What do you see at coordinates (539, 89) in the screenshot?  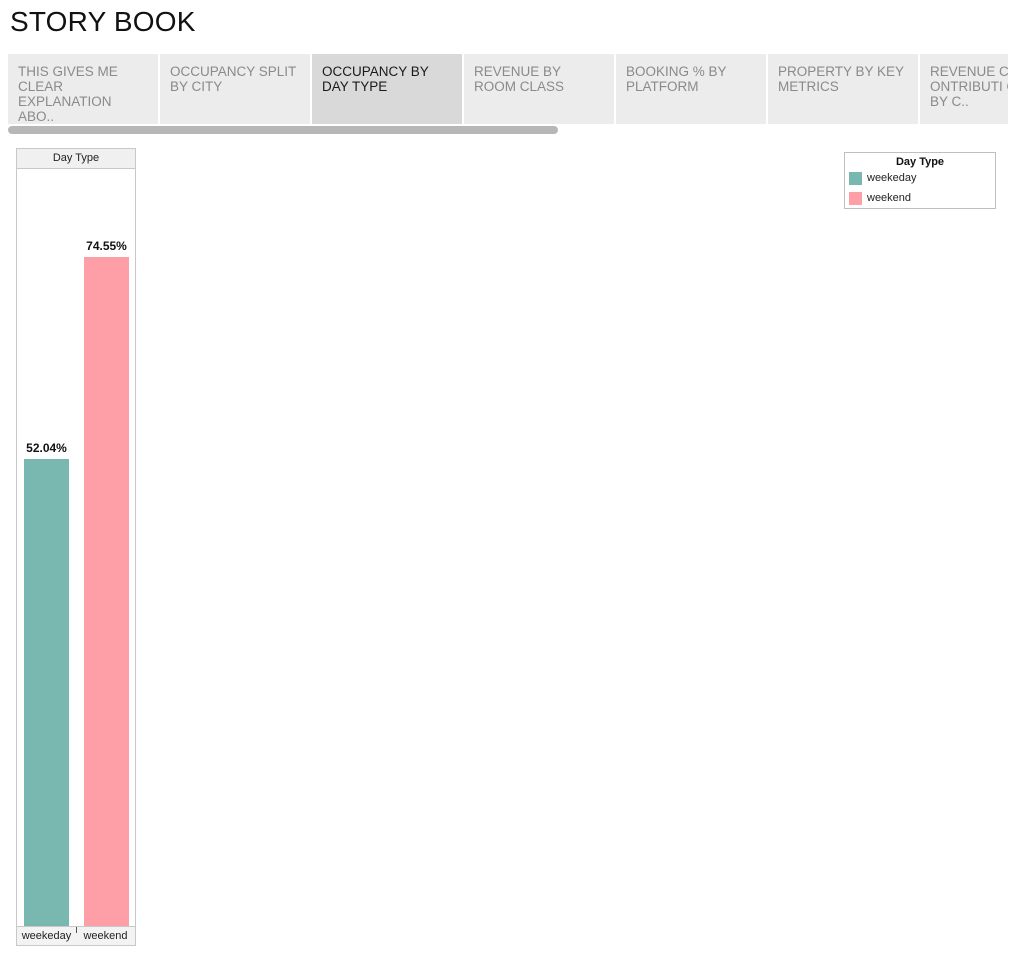 I see `story-tab-revenue-by-room-class: REVENUE BY ROOM CLASS` at bounding box center [539, 89].